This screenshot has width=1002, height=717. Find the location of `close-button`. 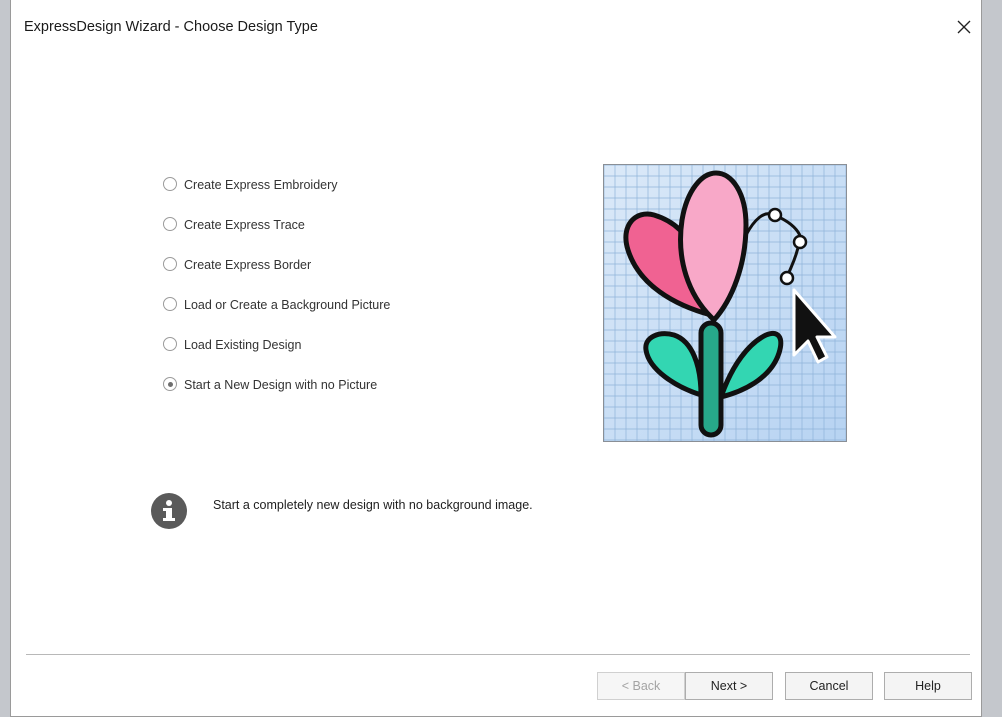

close-button is located at coordinates (964, 27).